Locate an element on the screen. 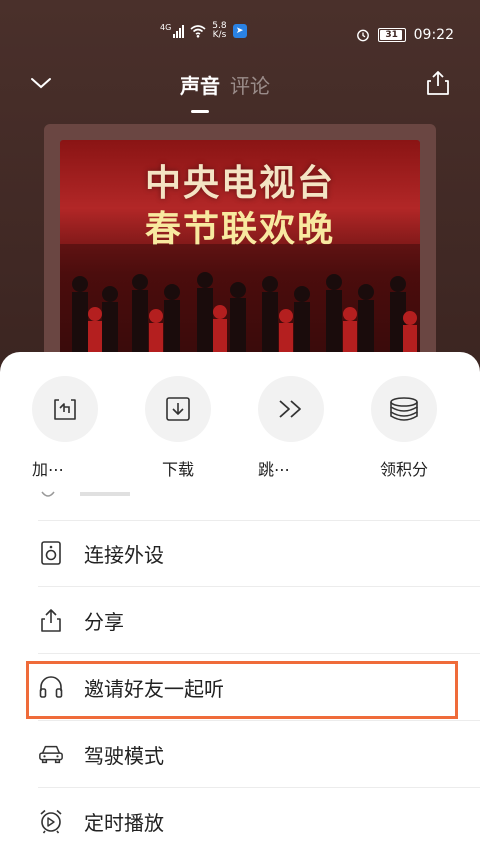 The width and height of the screenshot is (480, 842). top-nav: 声音 评论 is located at coordinates (240, 86).